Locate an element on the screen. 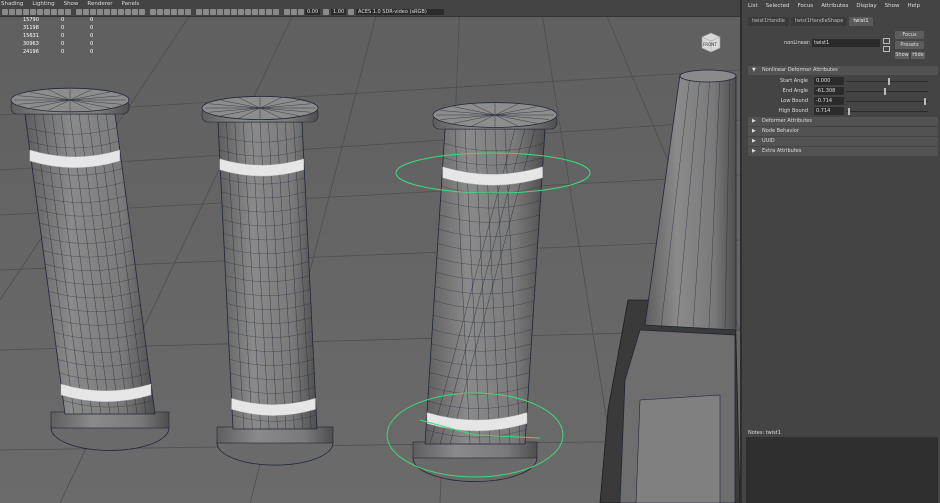 This screenshot has height=503, width=940. section-label: Nonlinear Deformer Attributes is located at coordinates (800, 70).